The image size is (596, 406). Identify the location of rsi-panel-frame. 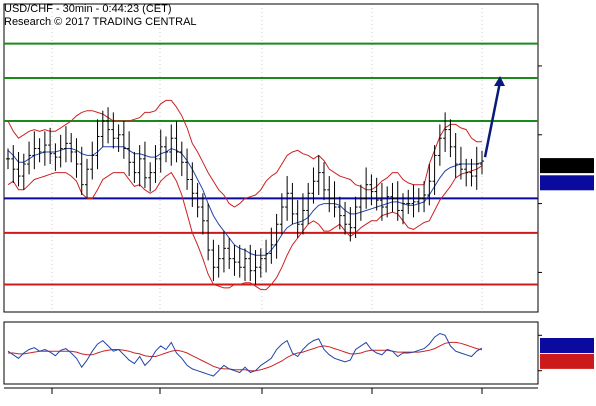
(271, 353).